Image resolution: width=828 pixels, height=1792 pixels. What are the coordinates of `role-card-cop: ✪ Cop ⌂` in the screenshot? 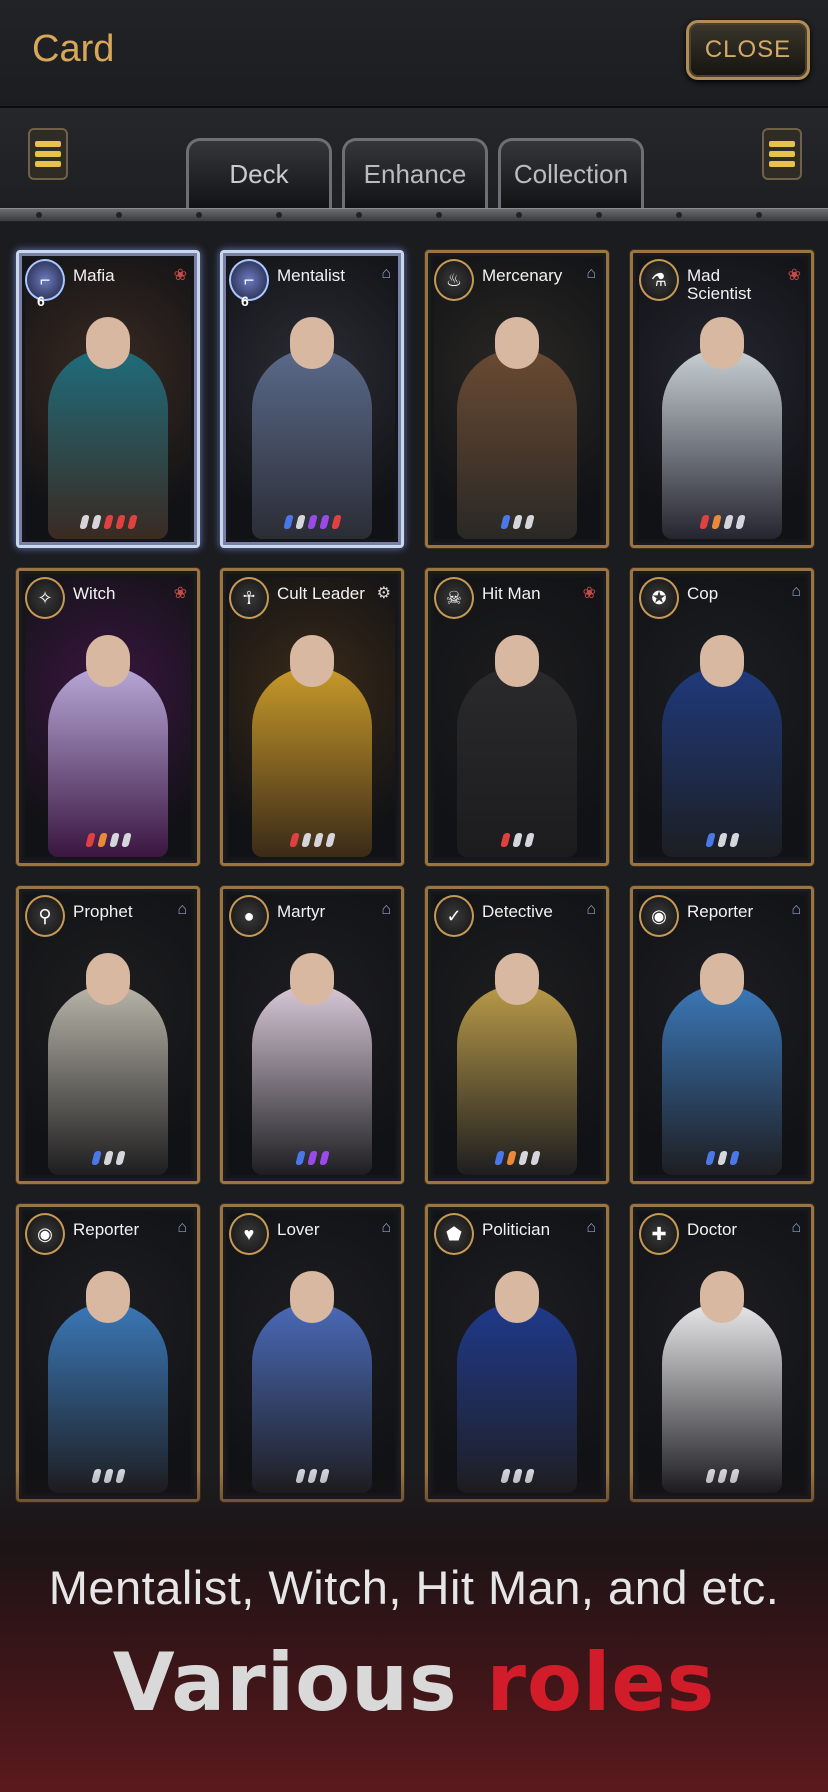 It's located at (722, 717).